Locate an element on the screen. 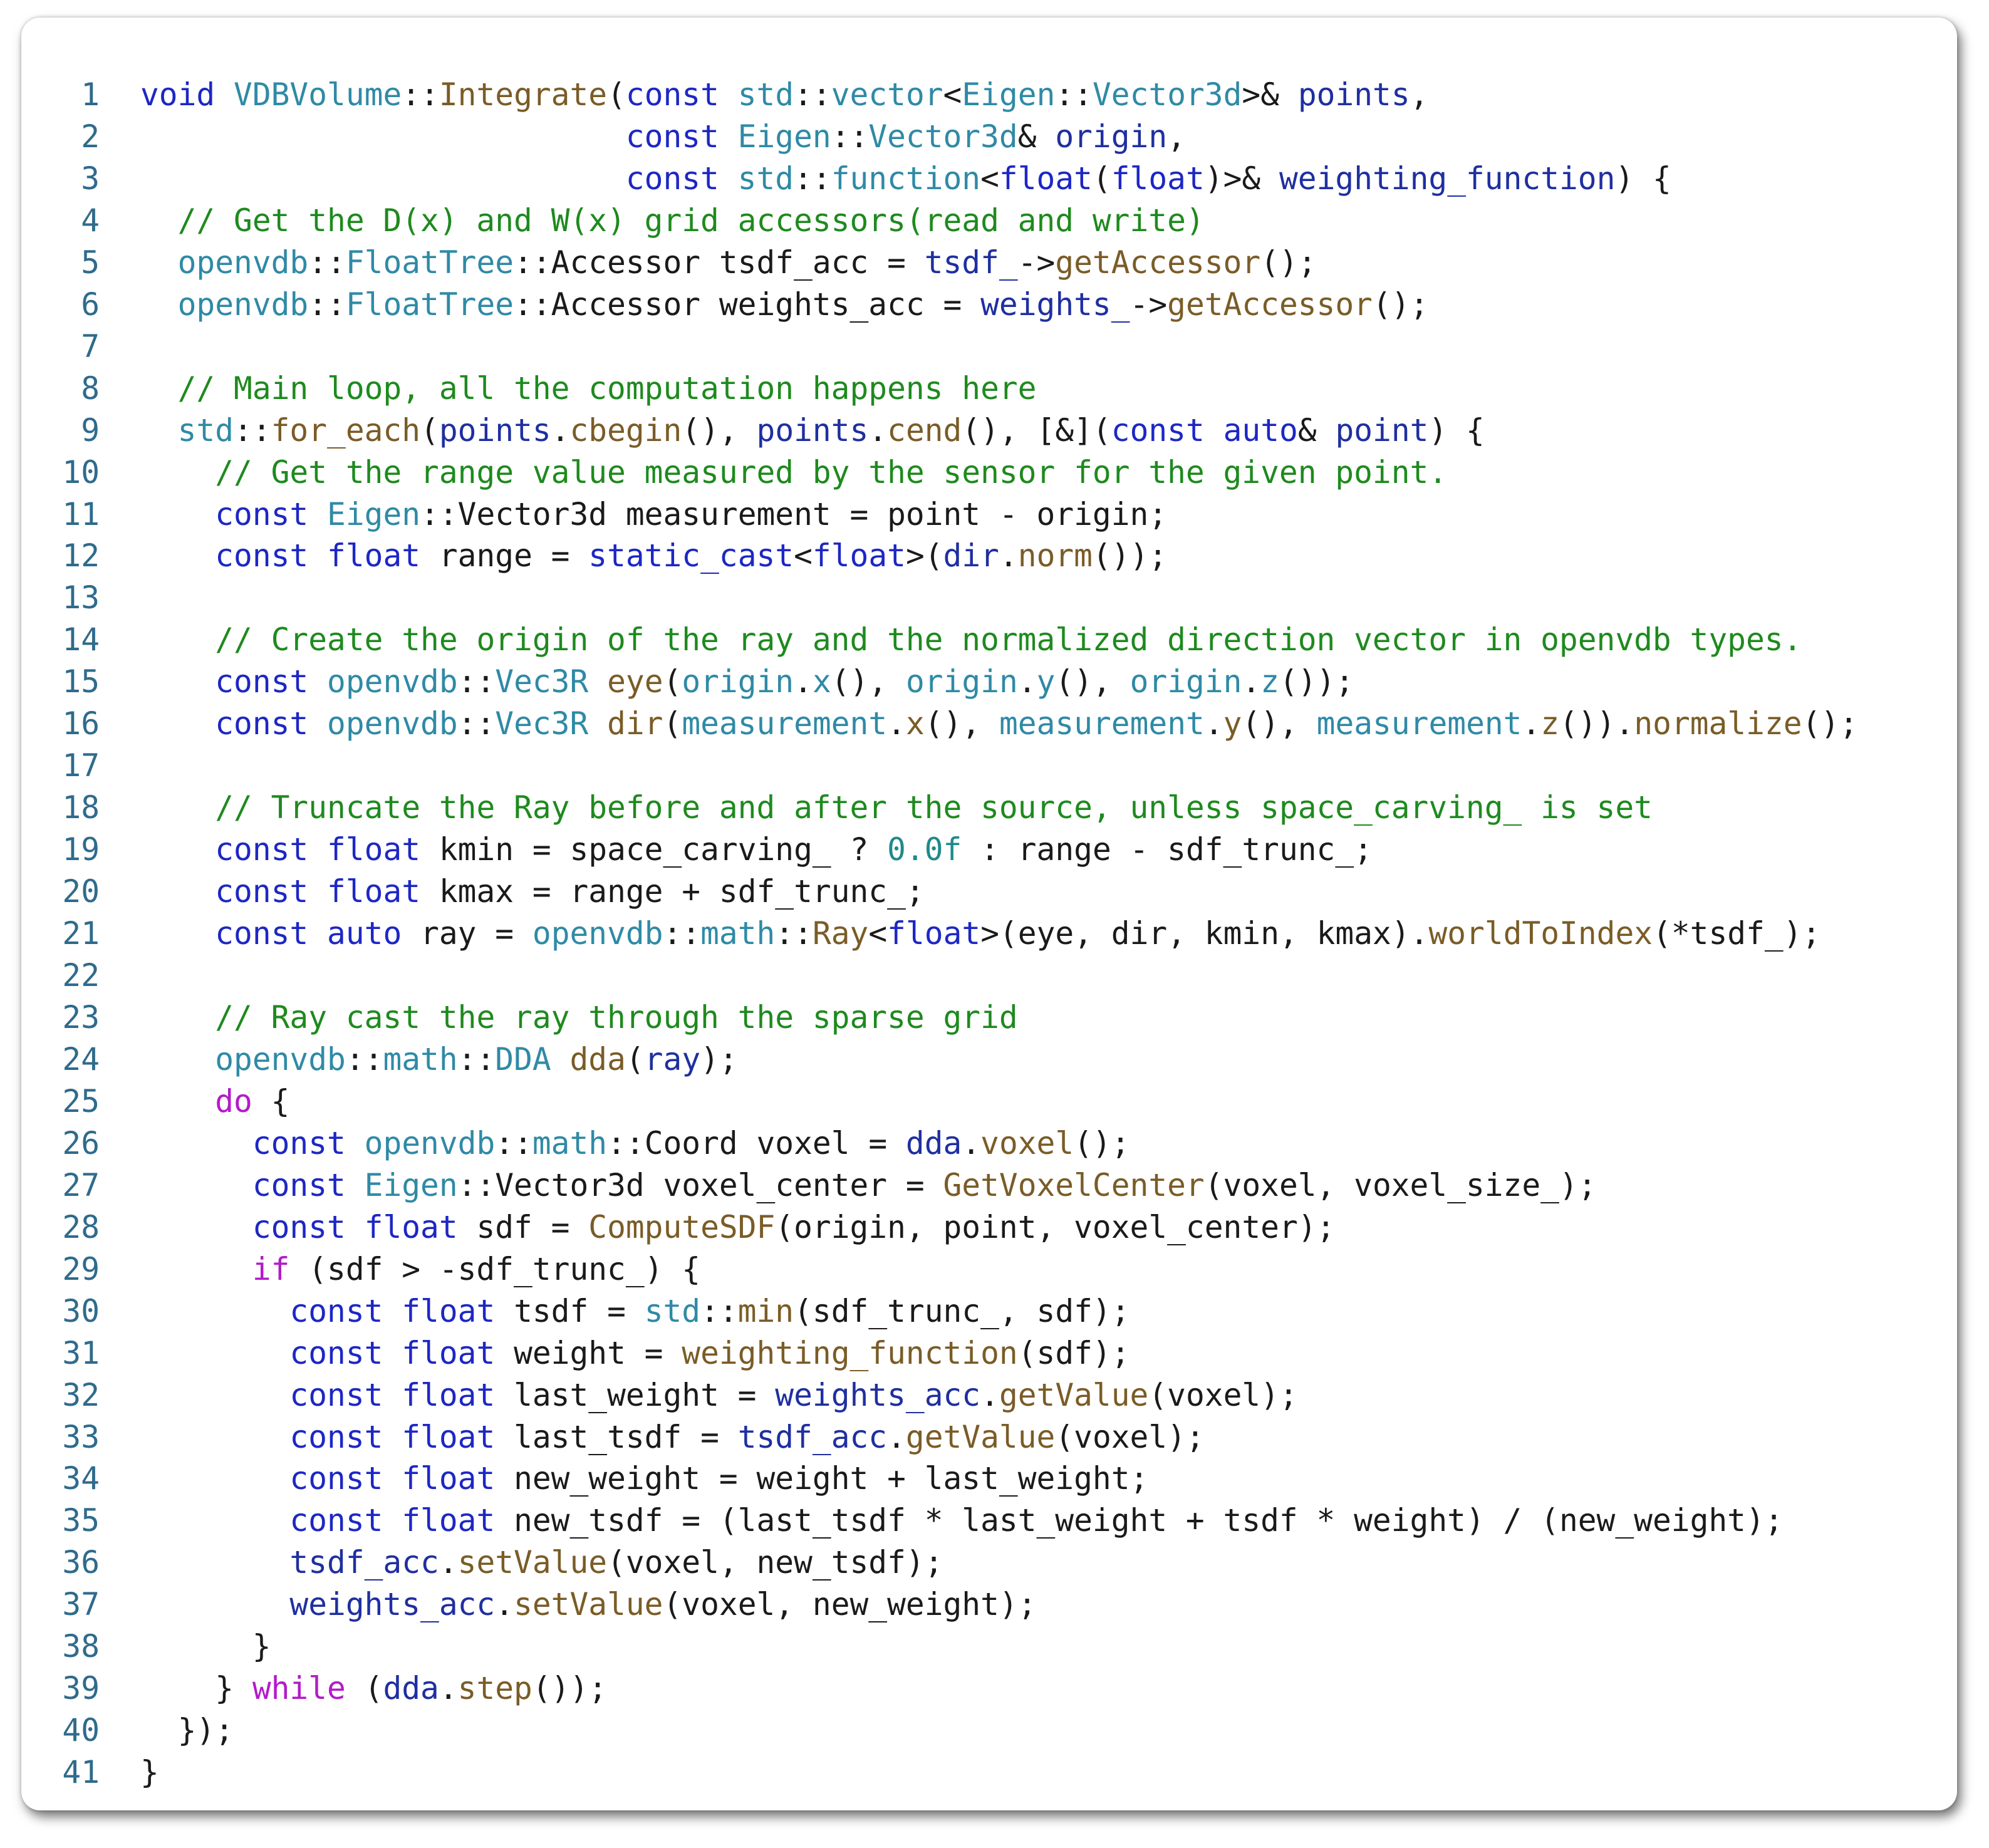  code-line: 24 openvdb::math::DDA dda(ray); is located at coordinates (989, 1060).